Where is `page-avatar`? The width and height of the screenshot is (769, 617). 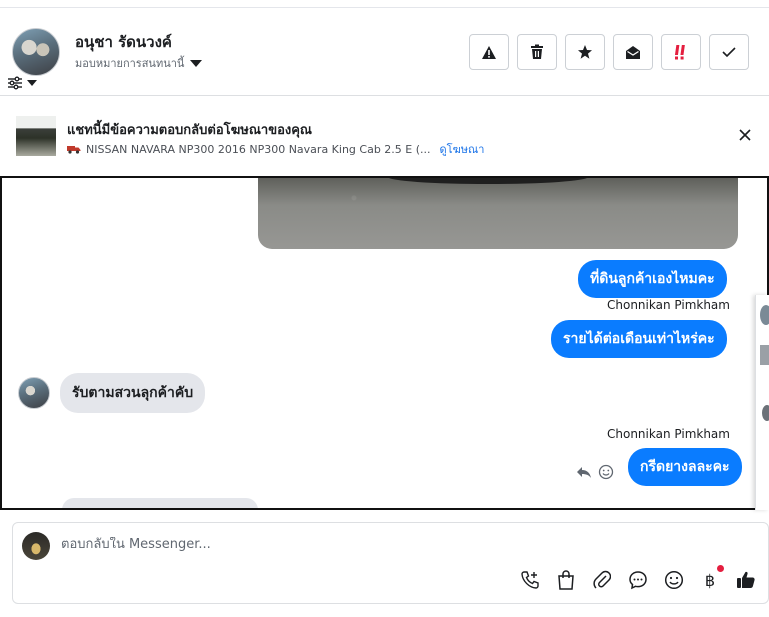
page-avatar is located at coordinates (36, 546).